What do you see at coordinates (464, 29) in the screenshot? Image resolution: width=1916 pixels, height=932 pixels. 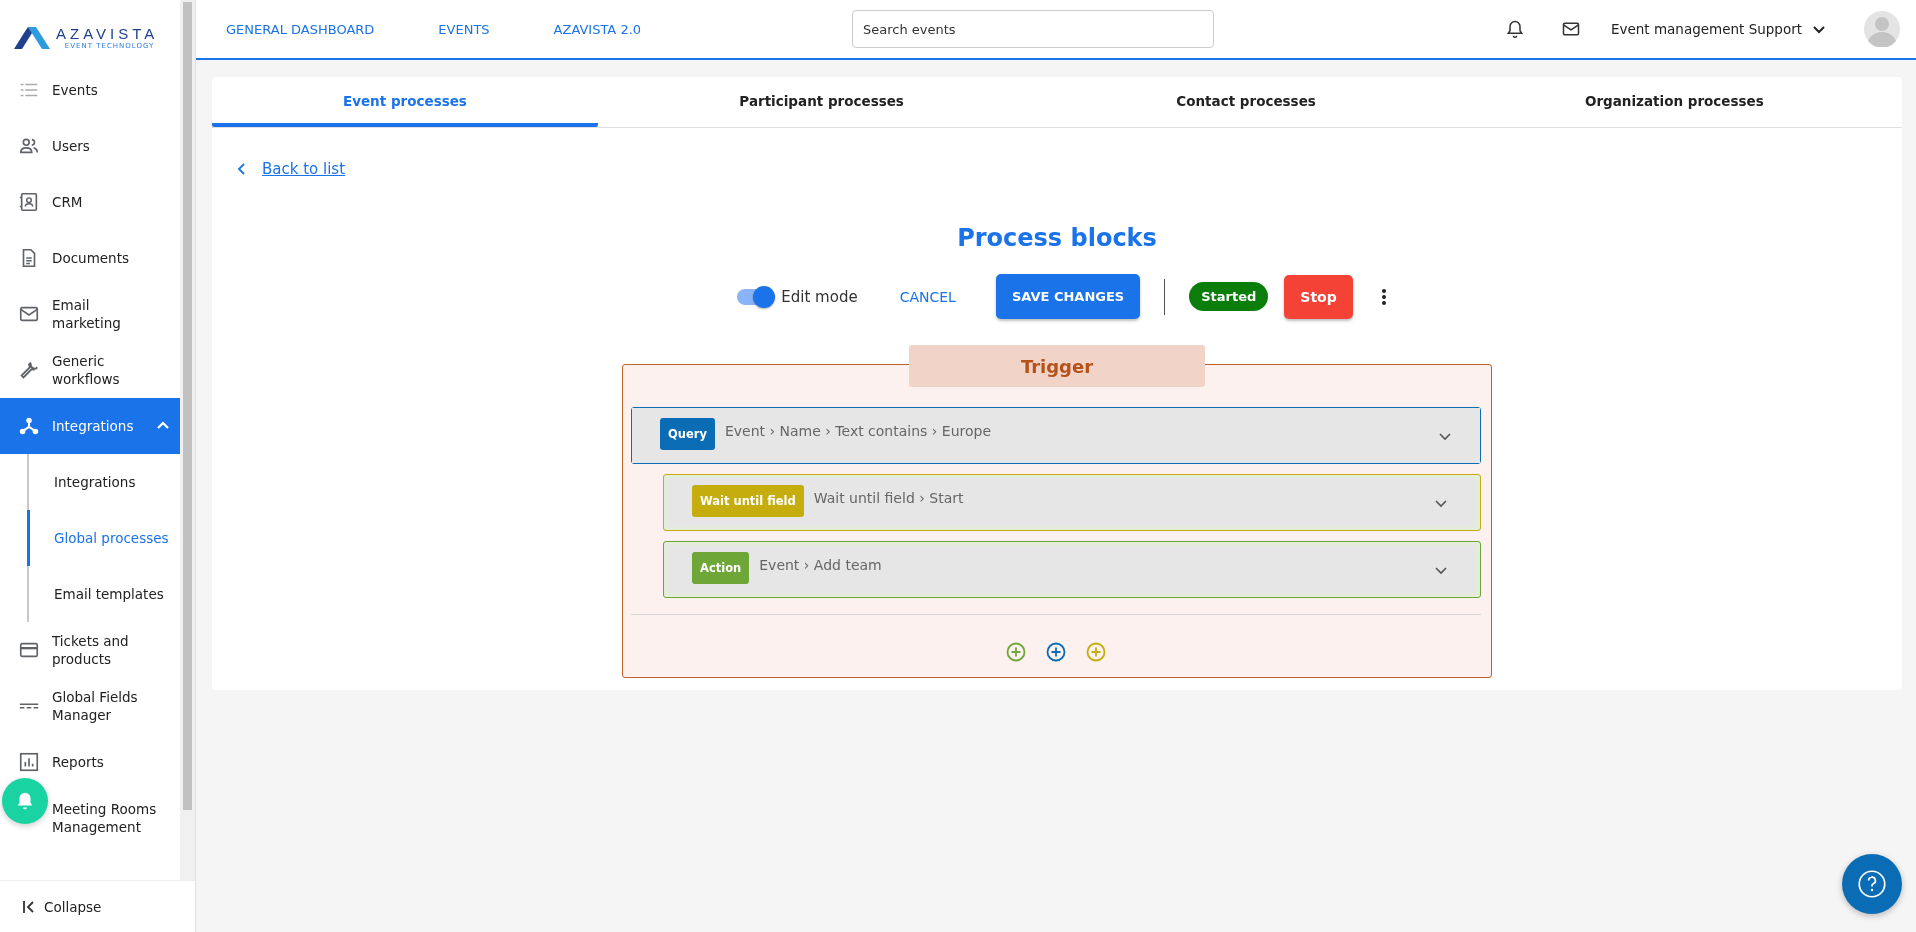 I see `nav-link: EVENTS` at bounding box center [464, 29].